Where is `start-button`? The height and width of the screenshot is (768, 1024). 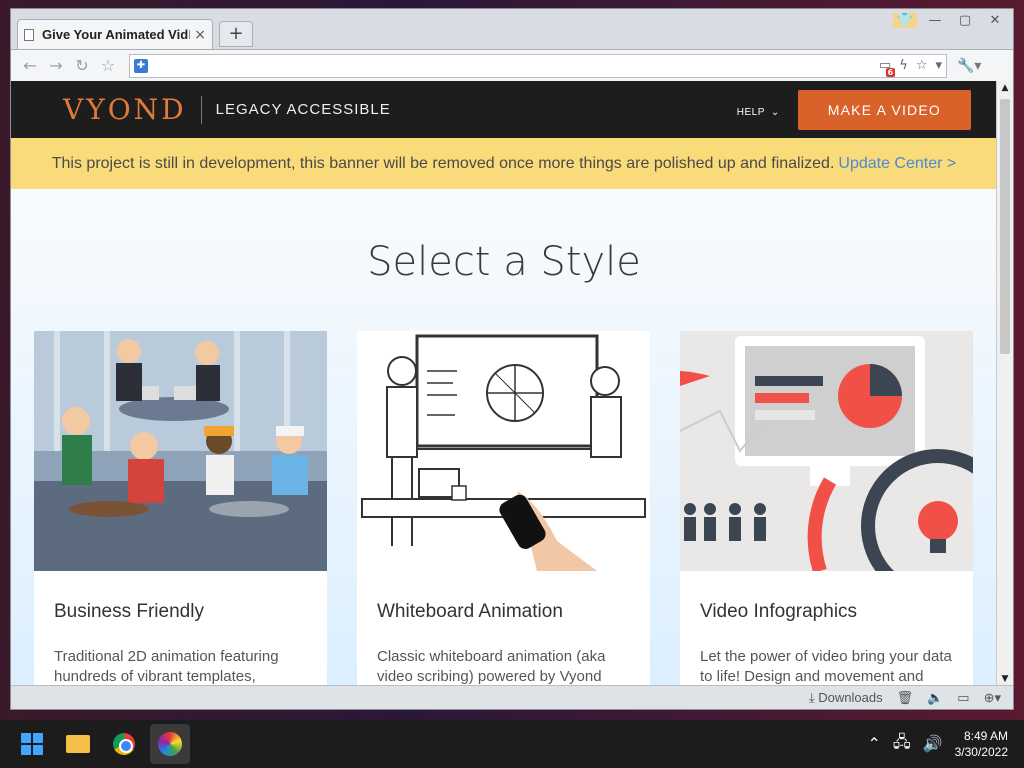
start-button is located at coordinates (32, 744).